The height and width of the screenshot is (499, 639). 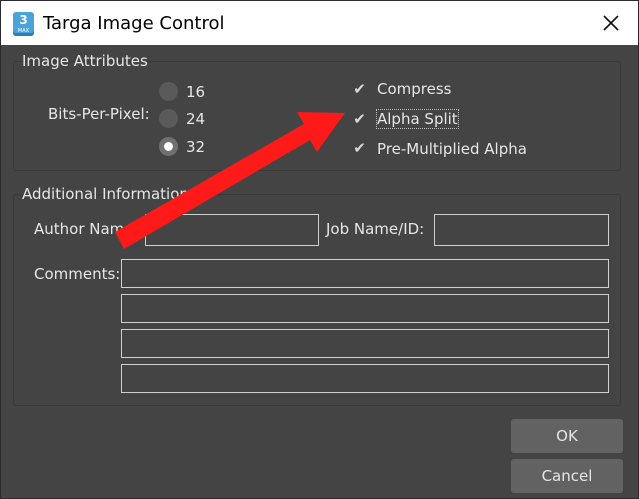 What do you see at coordinates (319, 23) in the screenshot?
I see `title-bar: 3 MAX Targa Image Control` at bounding box center [319, 23].